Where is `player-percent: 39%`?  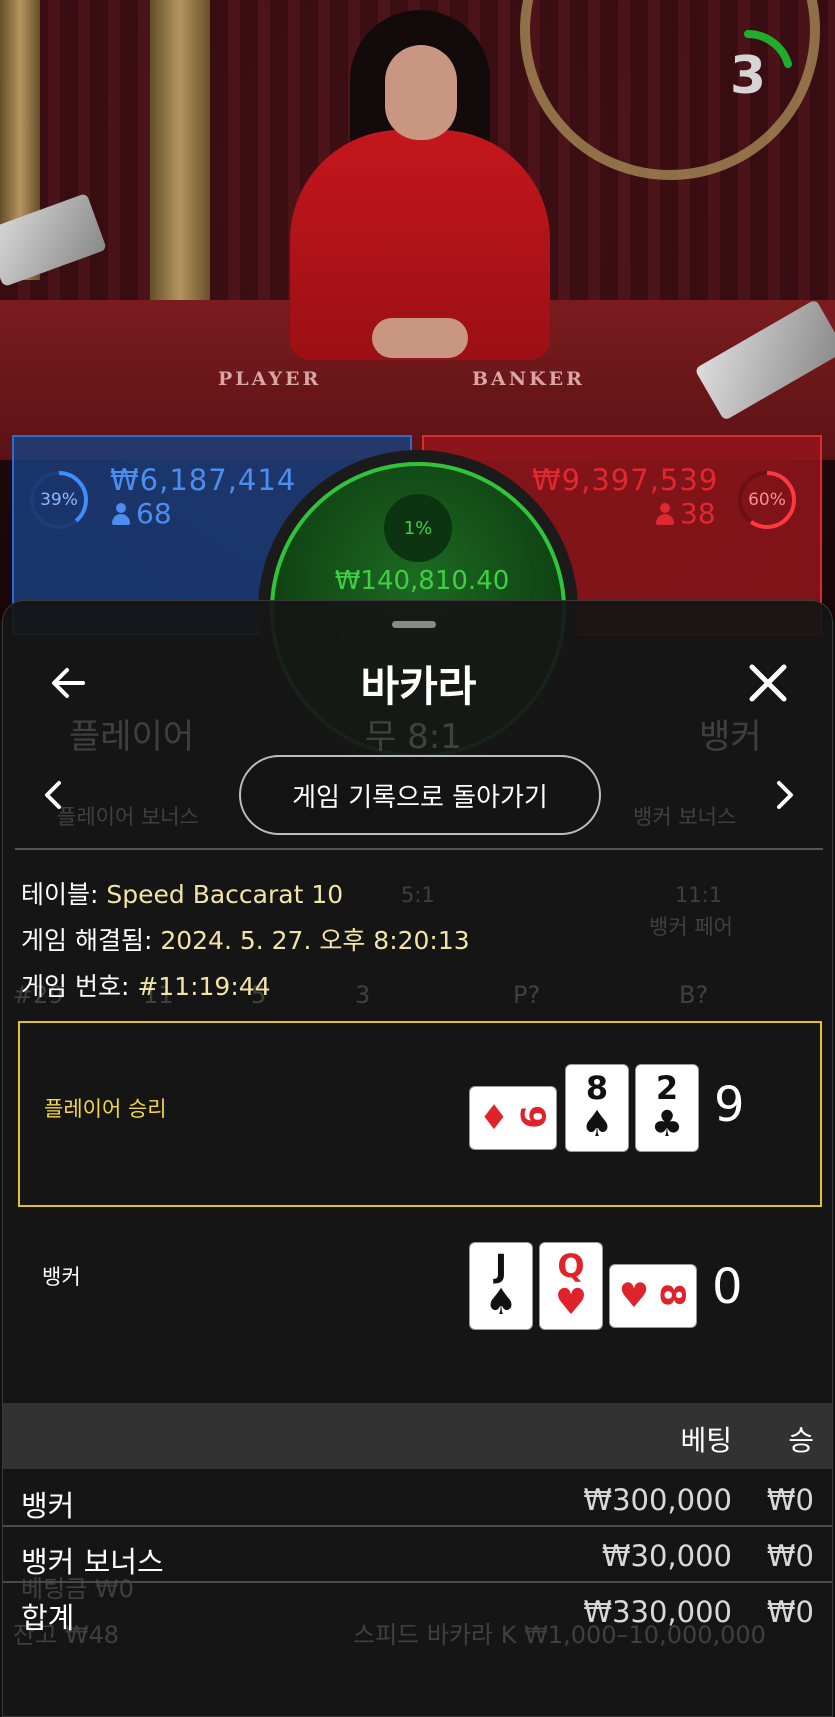
player-percent: 39% is located at coordinates (59, 500).